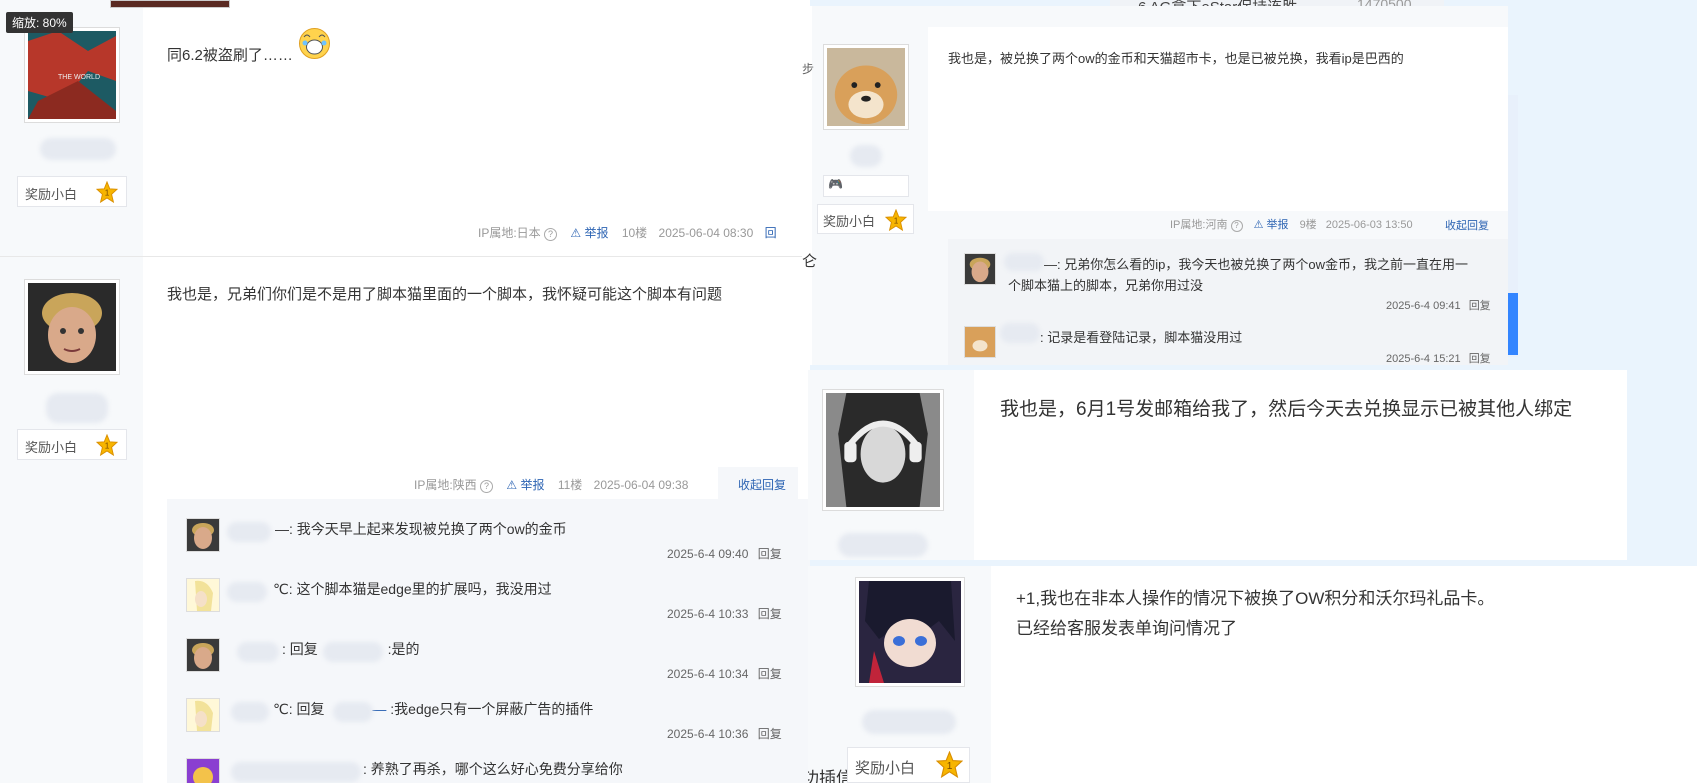  I want to click on prev-avatar-fragment, so click(170, 4).